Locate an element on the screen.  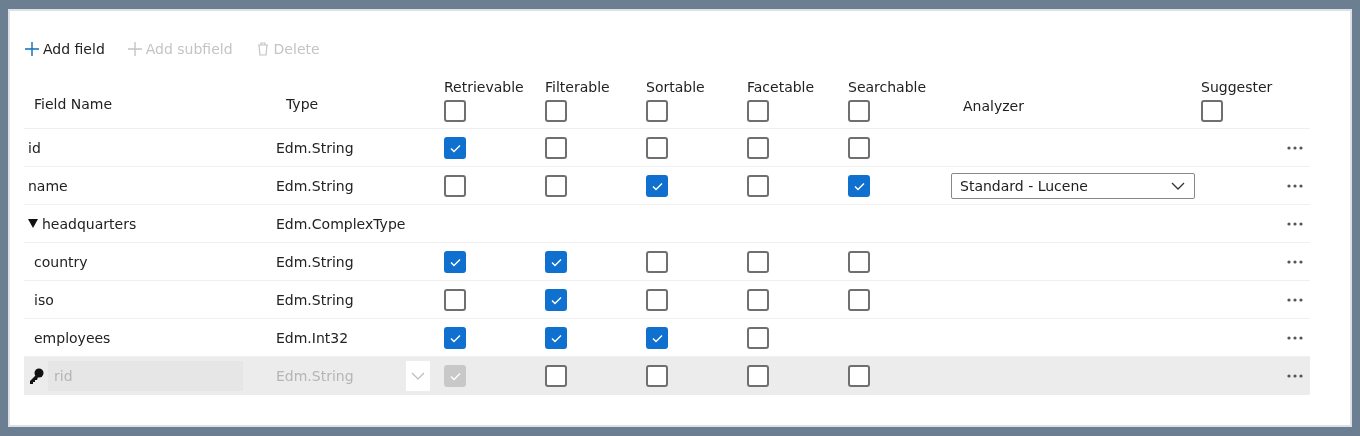
field-type: Edm.Int32 is located at coordinates (312, 337).